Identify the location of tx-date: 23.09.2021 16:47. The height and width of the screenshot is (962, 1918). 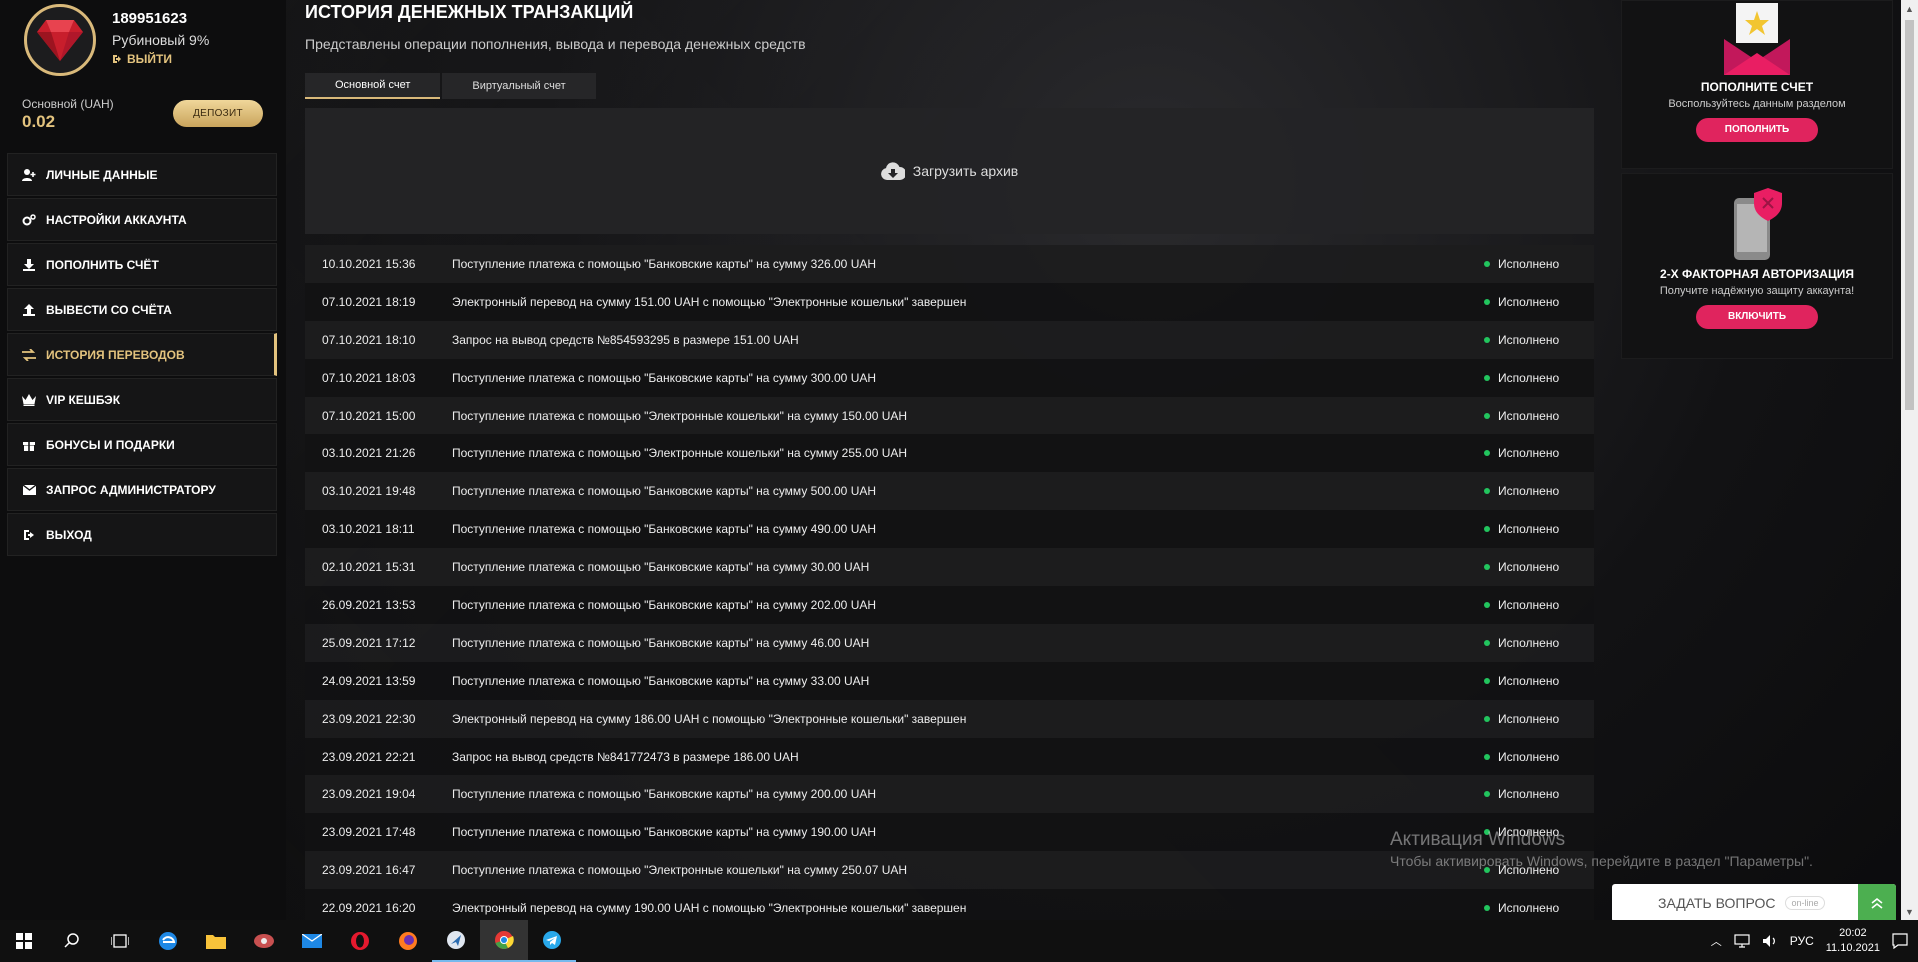
(369, 870).